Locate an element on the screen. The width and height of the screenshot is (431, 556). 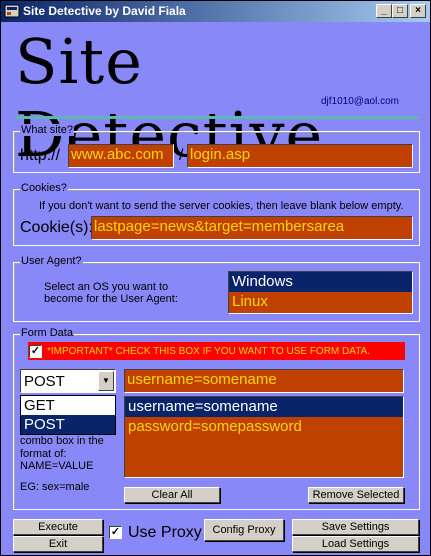
header-divider is located at coordinates (217, 117).